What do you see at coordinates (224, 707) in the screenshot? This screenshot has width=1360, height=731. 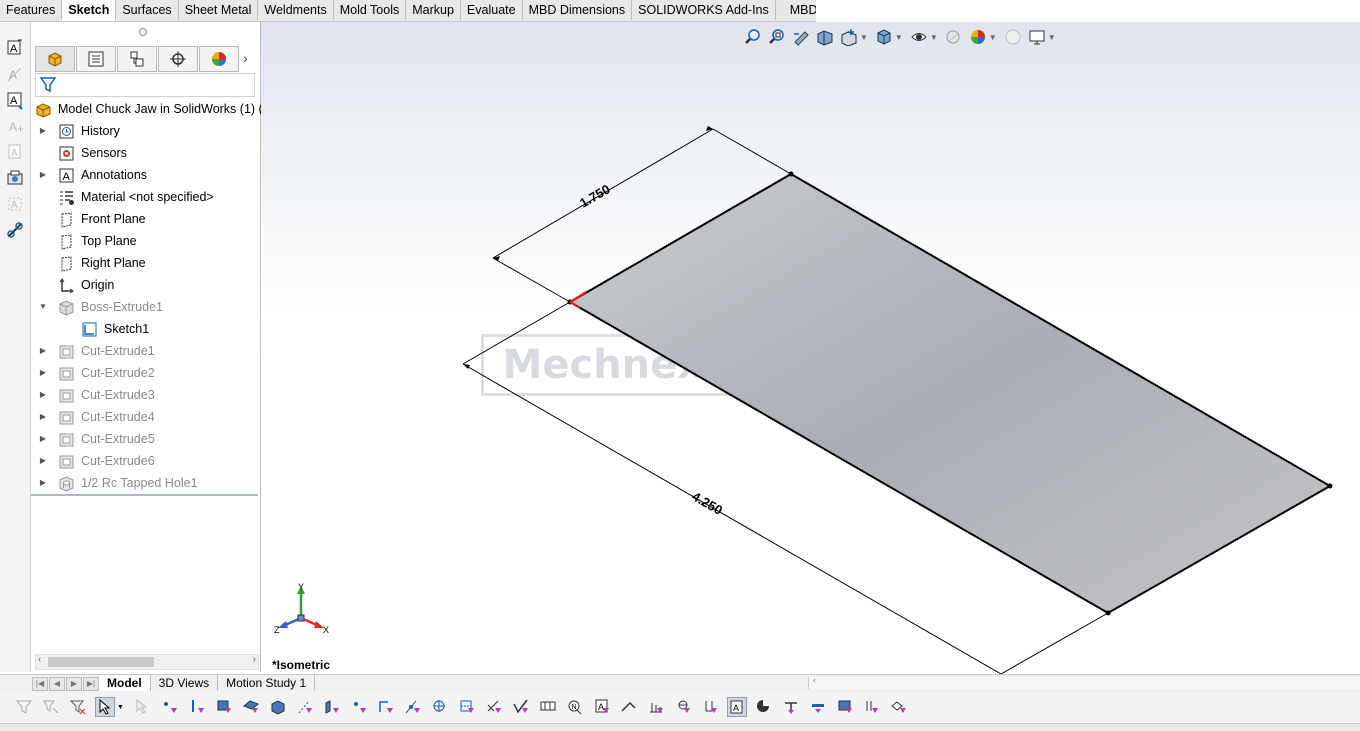 I see `filter-faces-icon` at bounding box center [224, 707].